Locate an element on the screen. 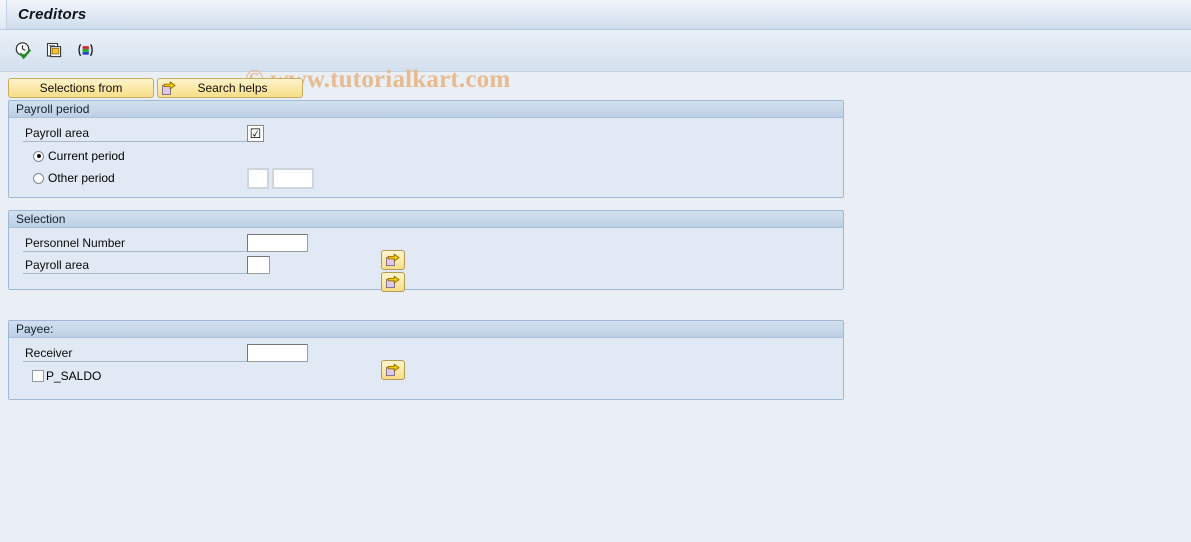 This screenshot has height=542, width=1191. current-period-radio-row: Current period is located at coordinates (79, 156).